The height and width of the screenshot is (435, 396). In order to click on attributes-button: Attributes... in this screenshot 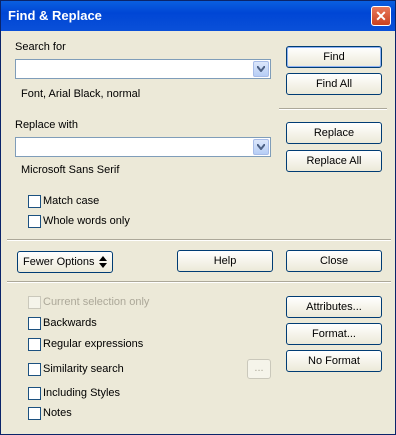, I will do `click(334, 307)`.